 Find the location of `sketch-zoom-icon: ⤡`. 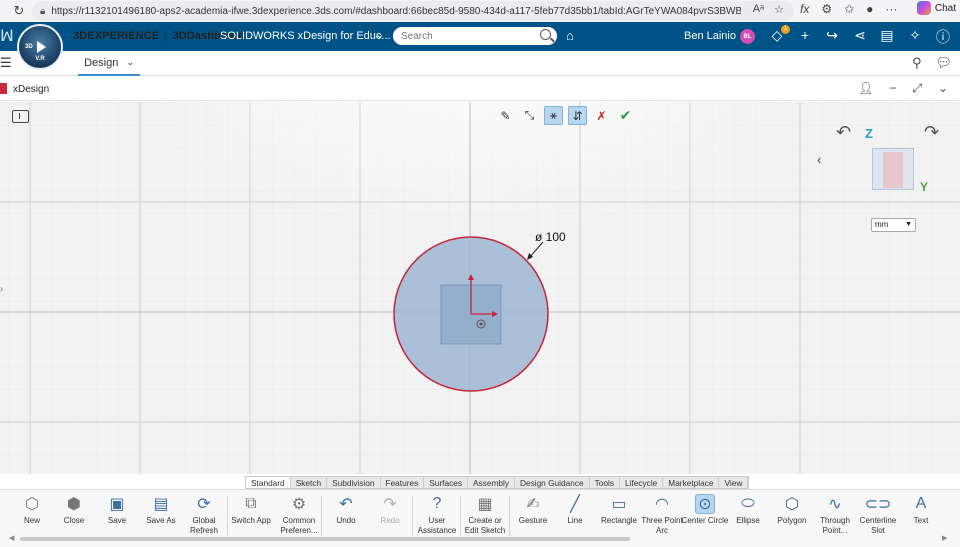

sketch-zoom-icon: ⤡ is located at coordinates (529, 115).